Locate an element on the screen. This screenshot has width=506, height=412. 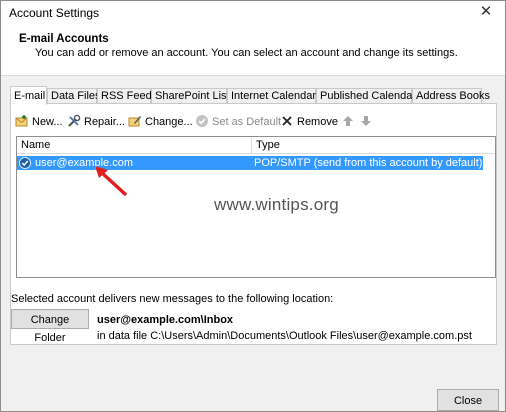
delivery-folder: user@example.com\Inbox is located at coordinates (165, 320).